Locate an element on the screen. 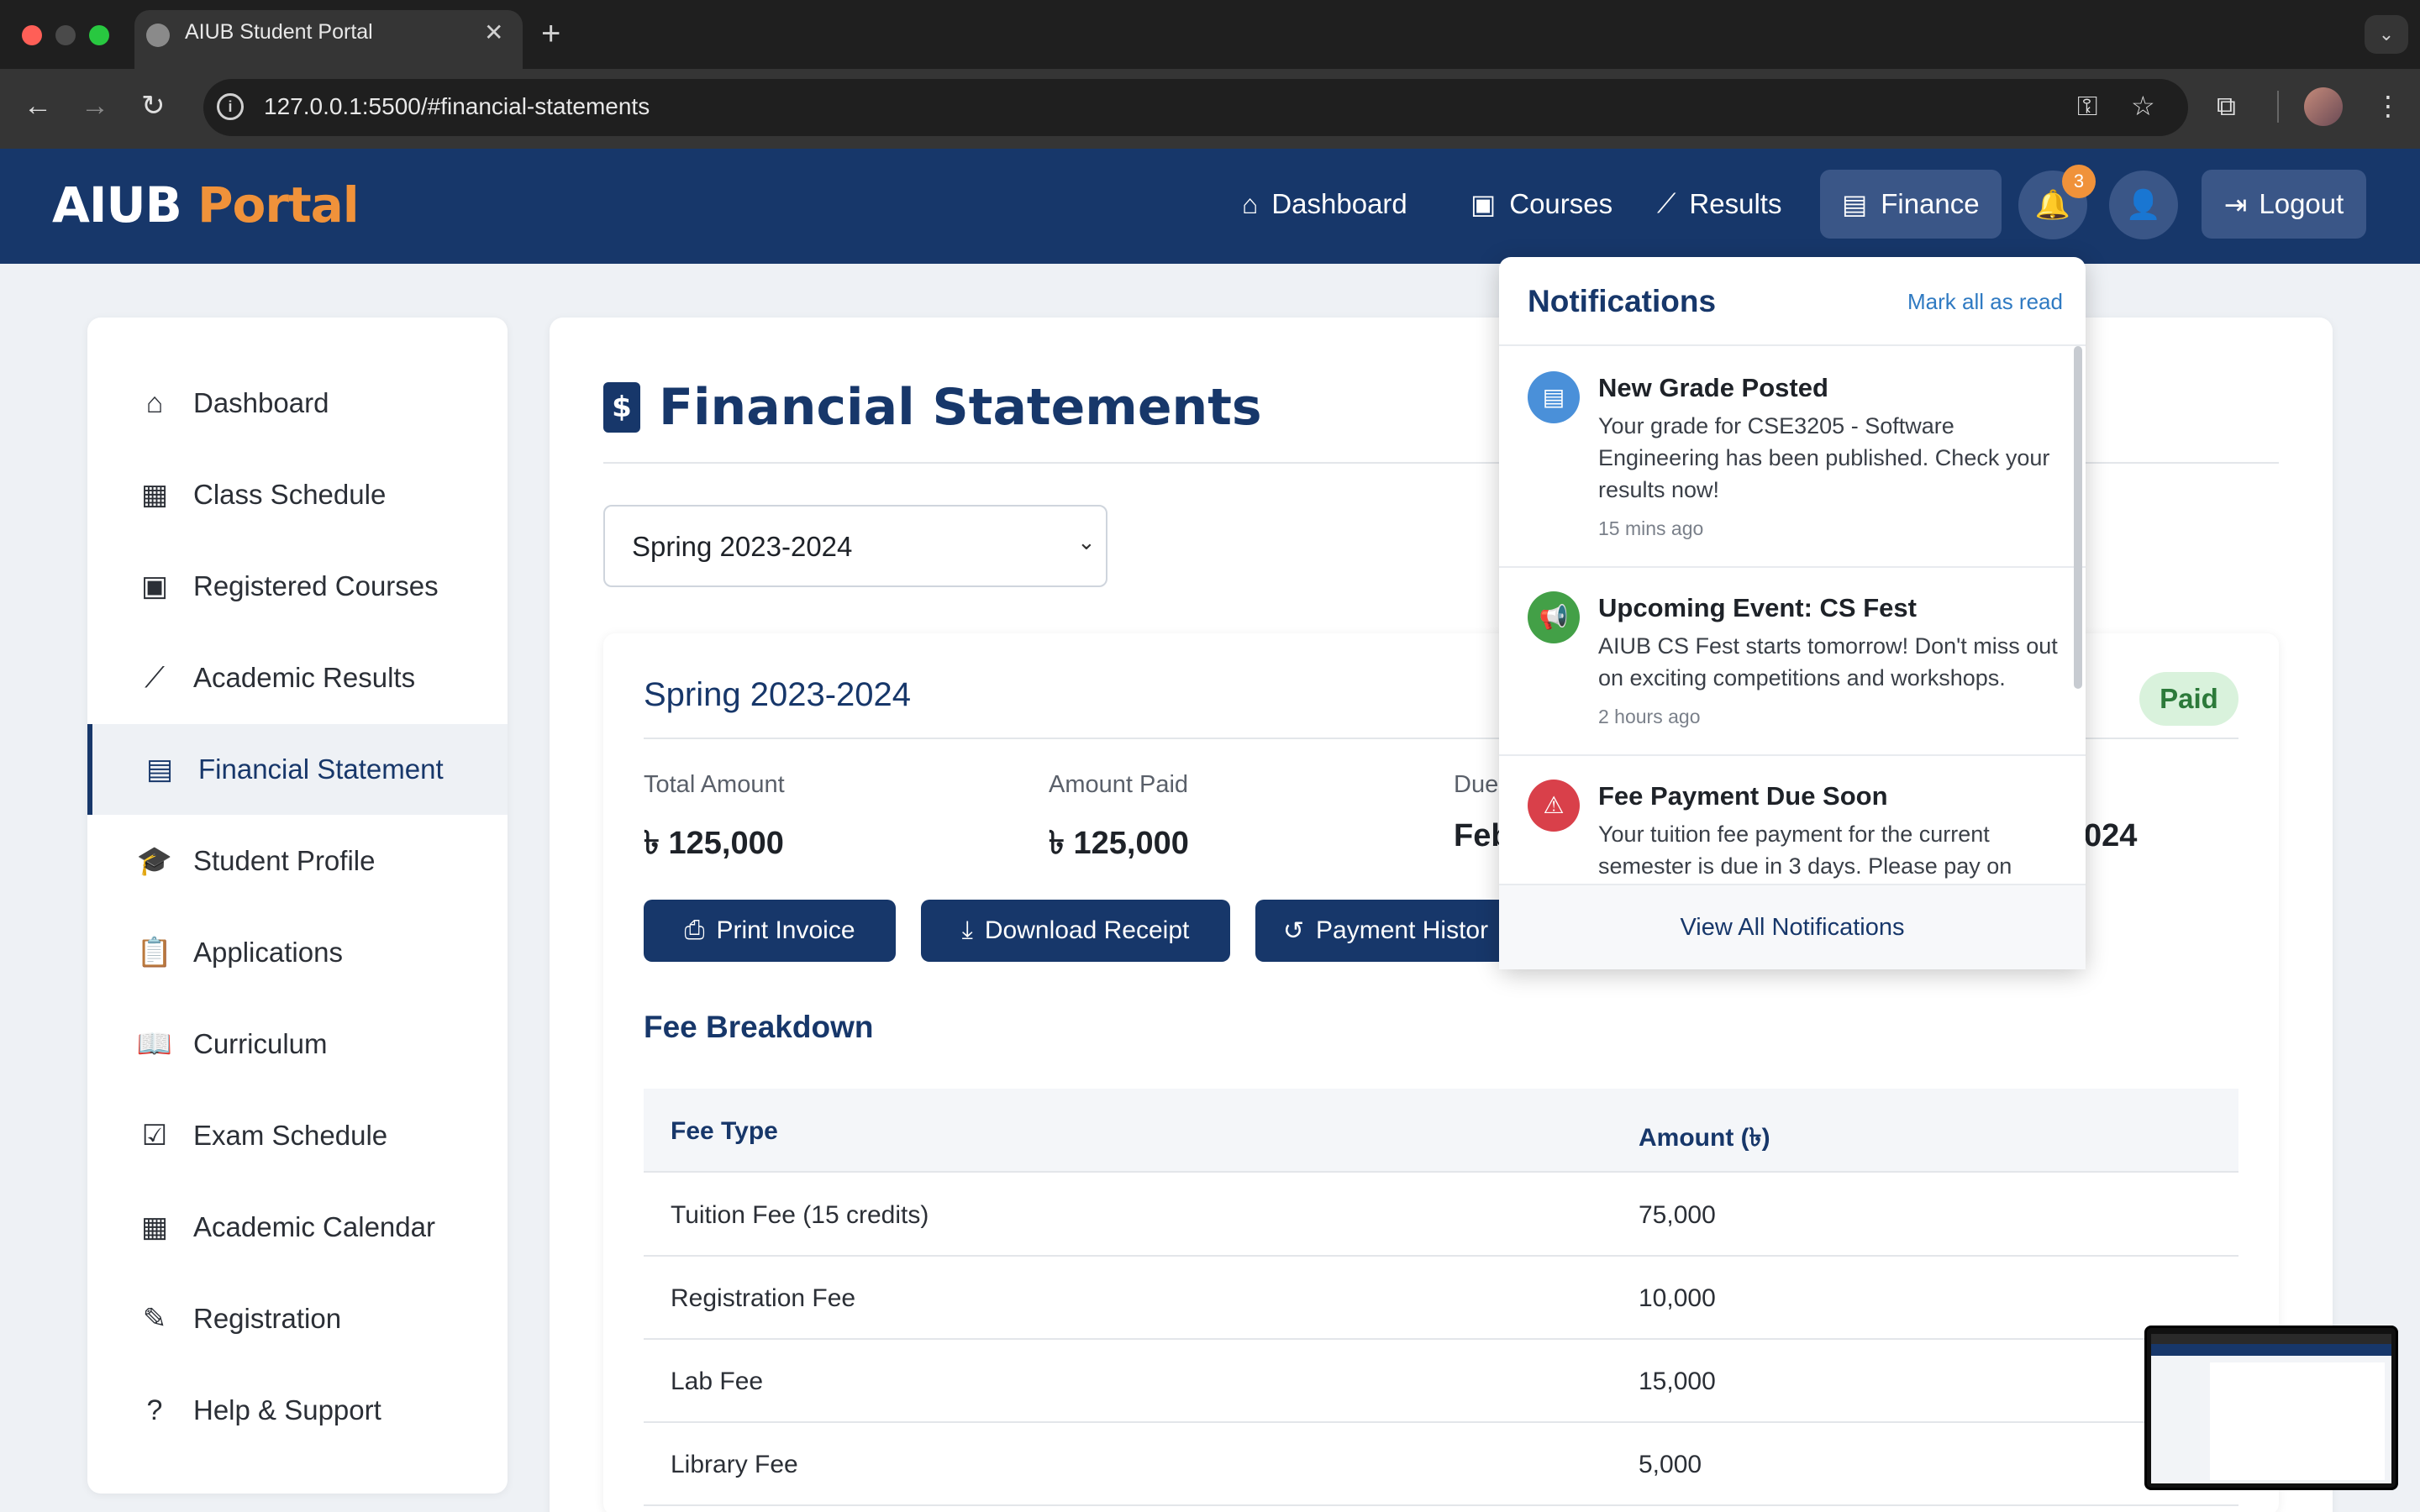  sidebar-item-dashboard: ⌂ Dashboard is located at coordinates (298, 403).